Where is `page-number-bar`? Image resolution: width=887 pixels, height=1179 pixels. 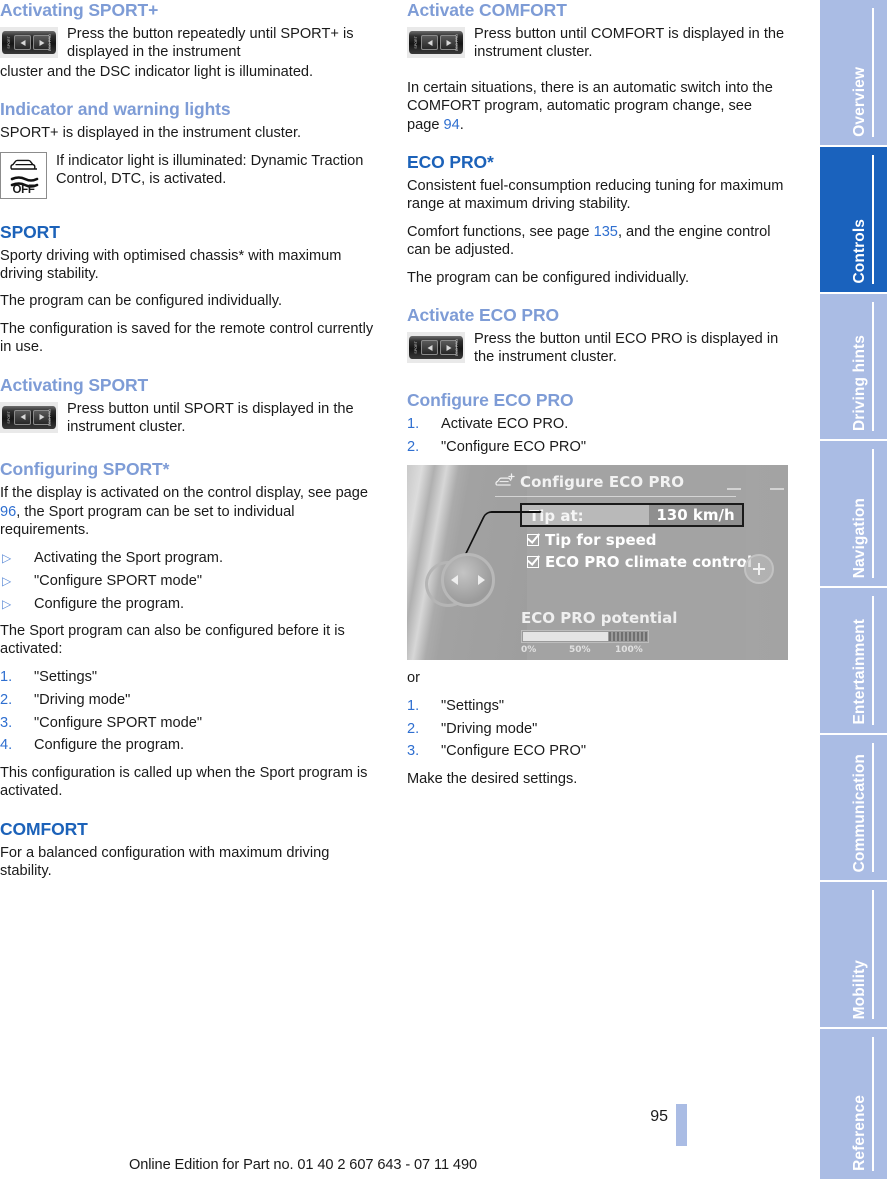
page-number-bar is located at coordinates (681, 1125).